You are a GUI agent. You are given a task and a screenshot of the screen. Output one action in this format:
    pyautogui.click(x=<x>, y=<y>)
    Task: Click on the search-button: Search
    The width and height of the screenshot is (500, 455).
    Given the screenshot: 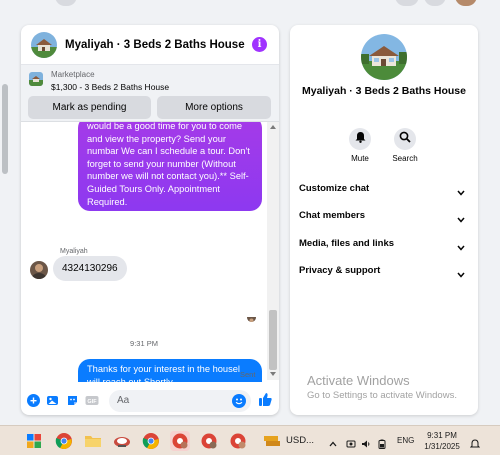 What is the action you would take?
    pyautogui.click(x=405, y=145)
    